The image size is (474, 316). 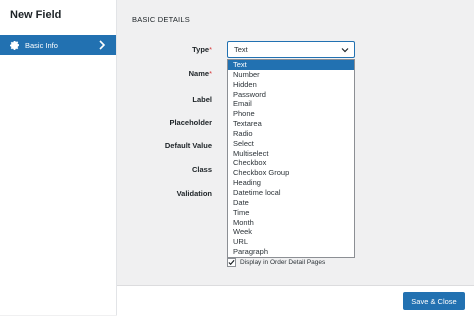 What do you see at coordinates (291, 124) in the screenshot?
I see `type-option-textarea: Textarea` at bounding box center [291, 124].